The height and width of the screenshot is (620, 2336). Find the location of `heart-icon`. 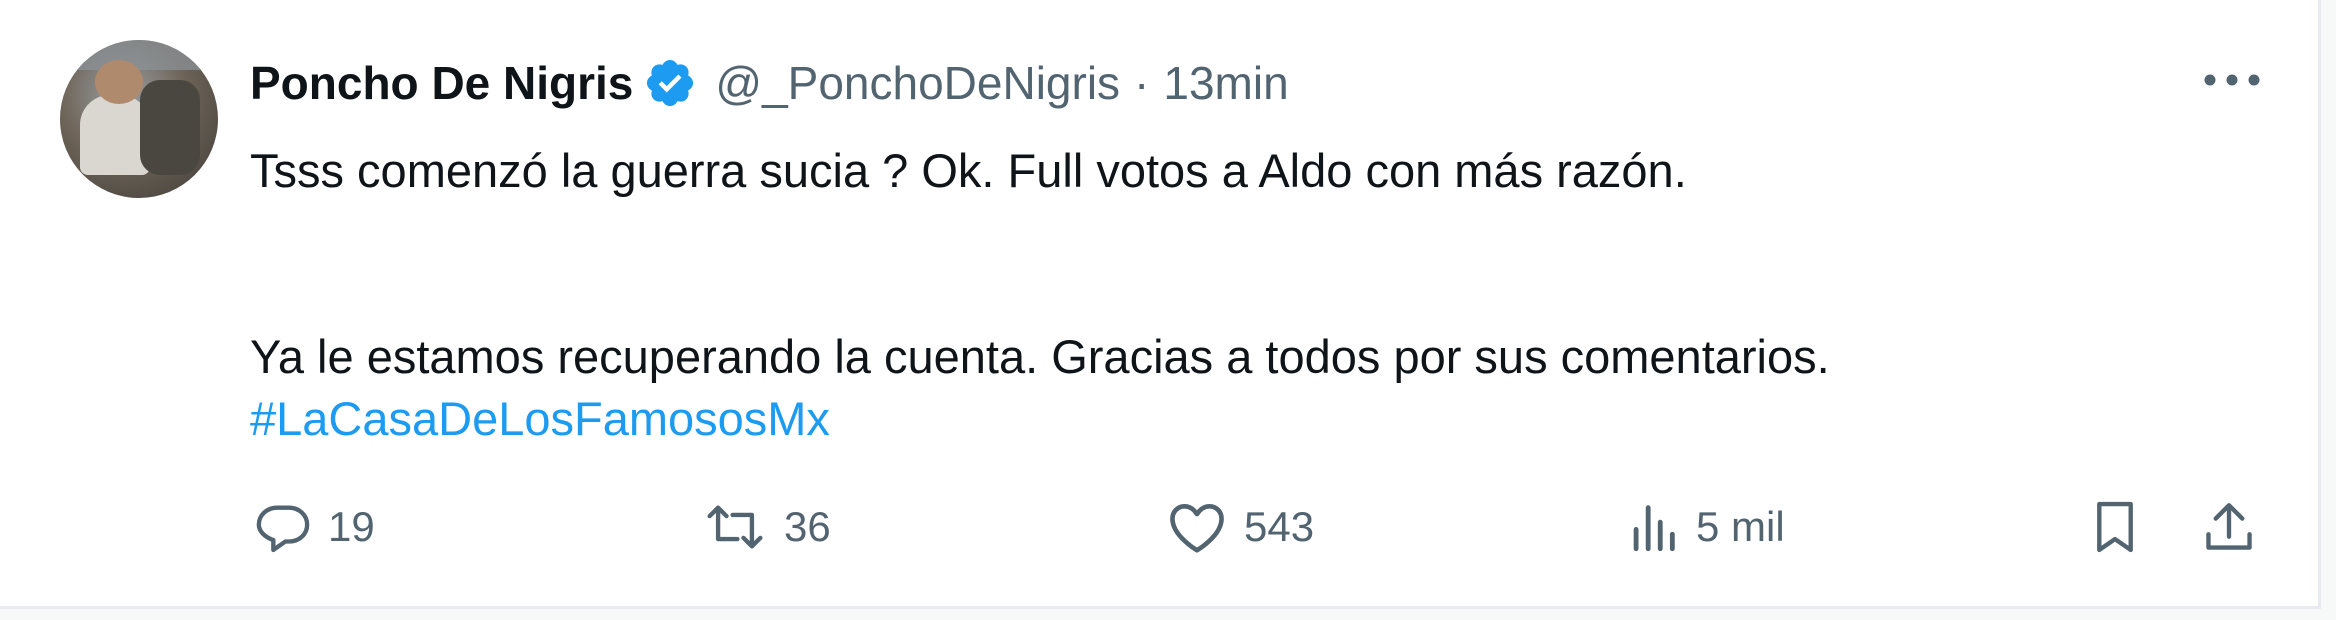

heart-icon is located at coordinates (1197, 528).